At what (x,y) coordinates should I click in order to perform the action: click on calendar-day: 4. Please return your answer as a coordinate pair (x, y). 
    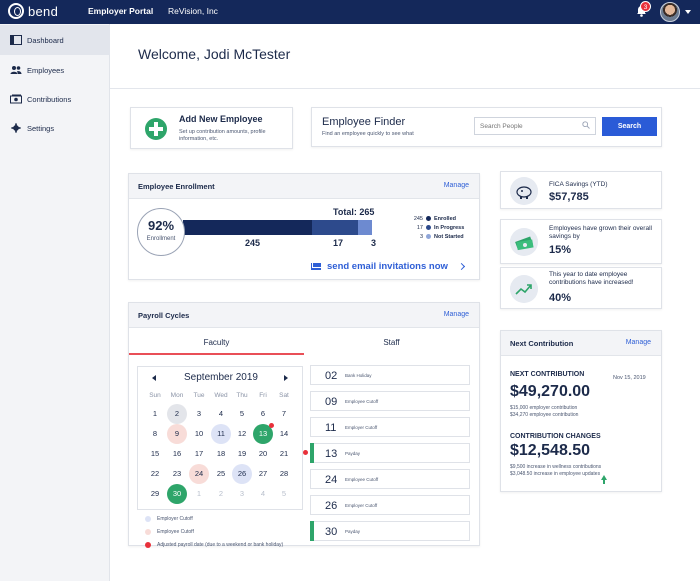
    Looking at the image, I should click on (221, 414).